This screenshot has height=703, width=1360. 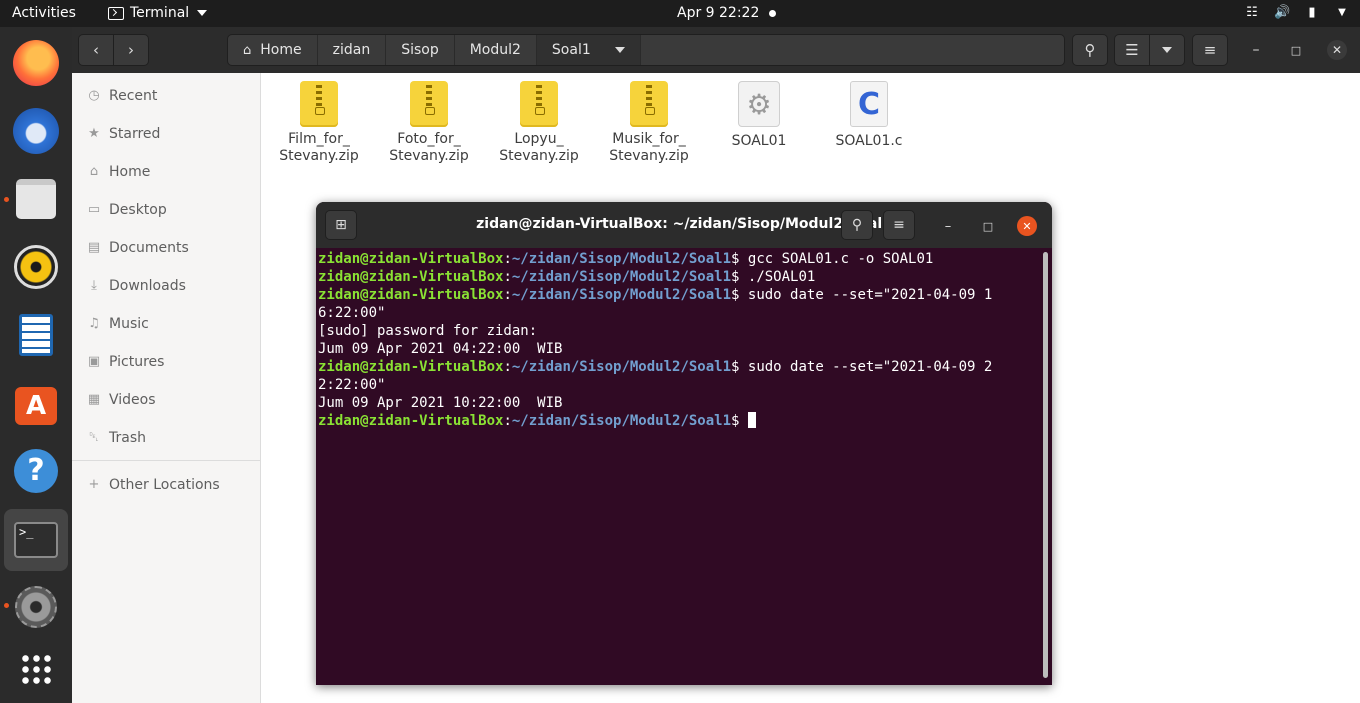 I want to click on sidebar-item-other-locations: + Other Locations, so click(x=153, y=485).